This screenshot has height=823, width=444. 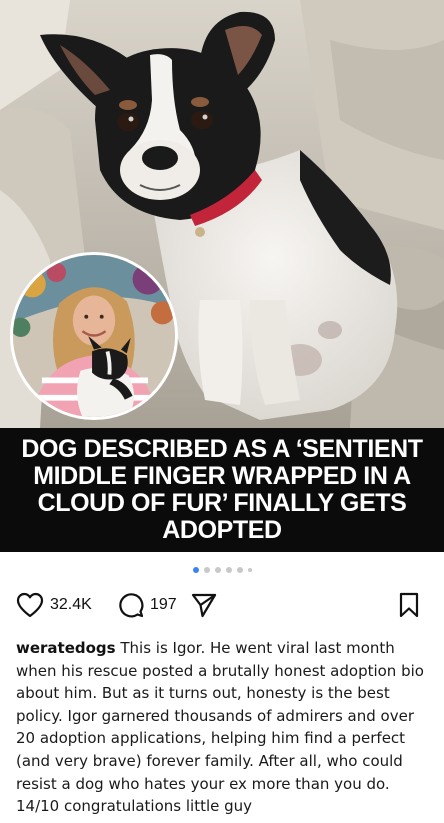 What do you see at coordinates (222, 605) in the screenshot?
I see `post-action-bar: 32.4K 197` at bounding box center [222, 605].